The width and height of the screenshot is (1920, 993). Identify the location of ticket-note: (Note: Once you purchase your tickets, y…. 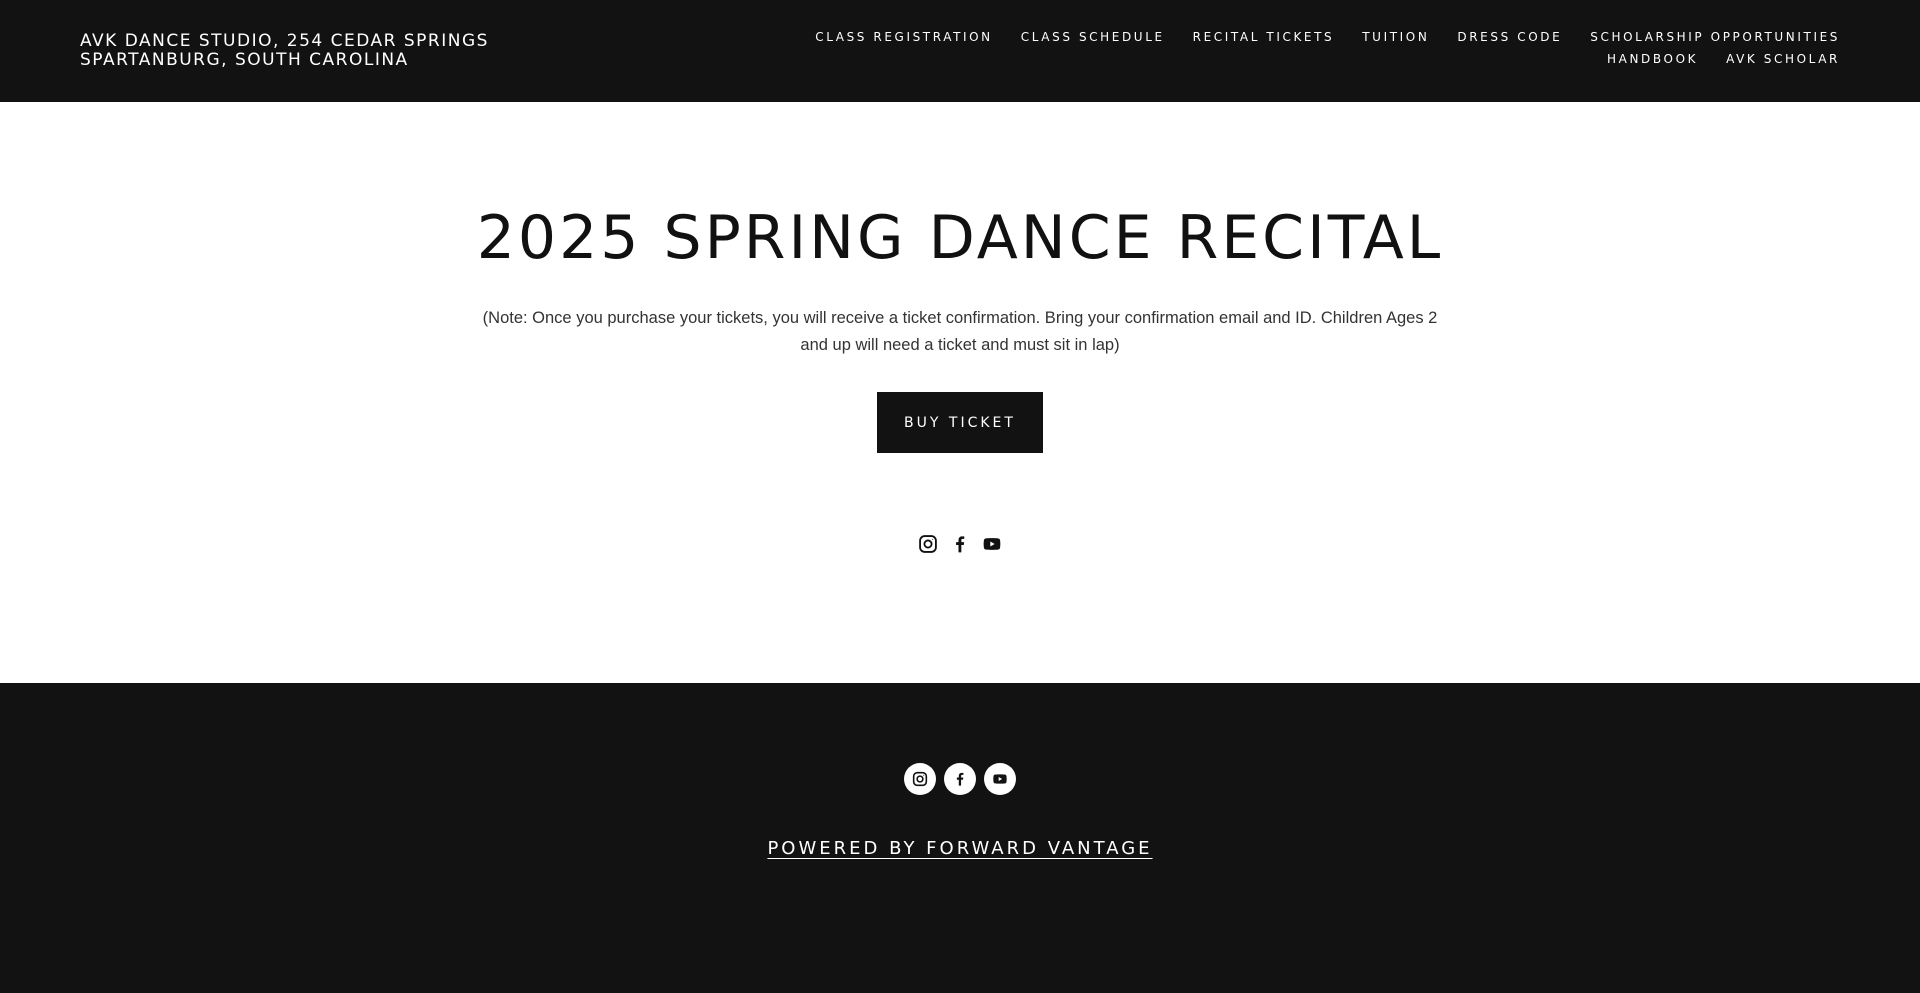
(960, 331).